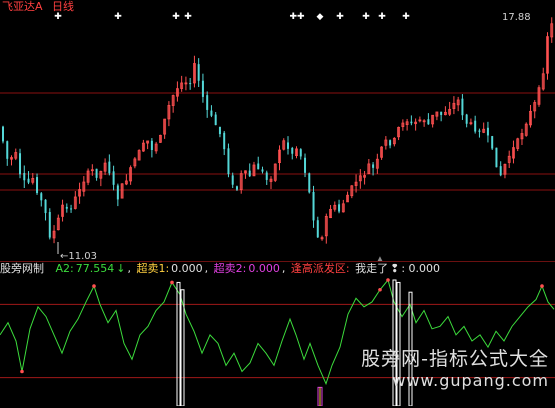 This screenshot has height=408, width=555. I want to click on chaomai2-value: 0.000, so click(264, 268).